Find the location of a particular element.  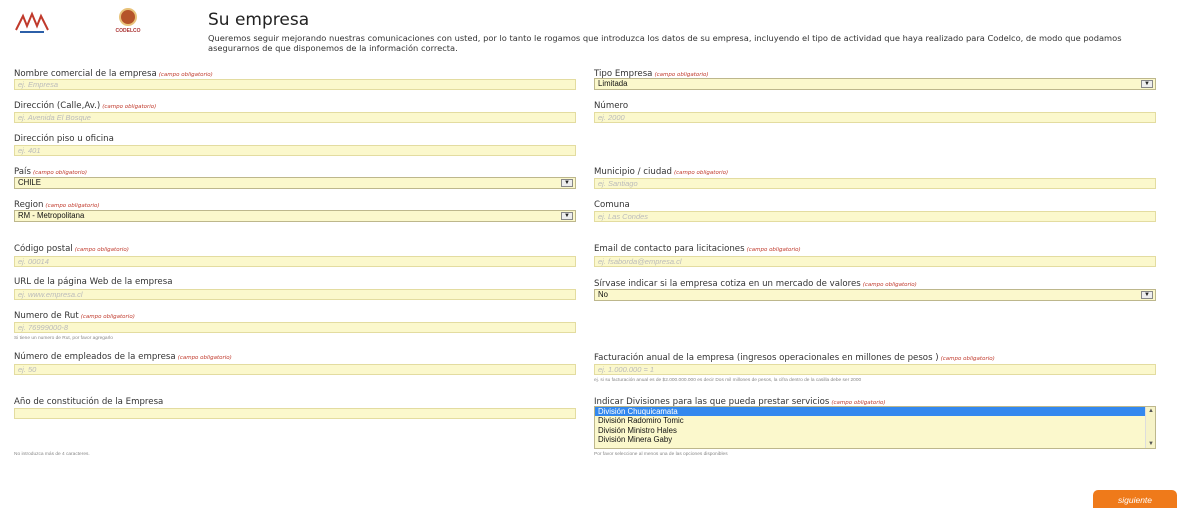

tipo-empresa-select: Limitada ▼ is located at coordinates (875, 84).